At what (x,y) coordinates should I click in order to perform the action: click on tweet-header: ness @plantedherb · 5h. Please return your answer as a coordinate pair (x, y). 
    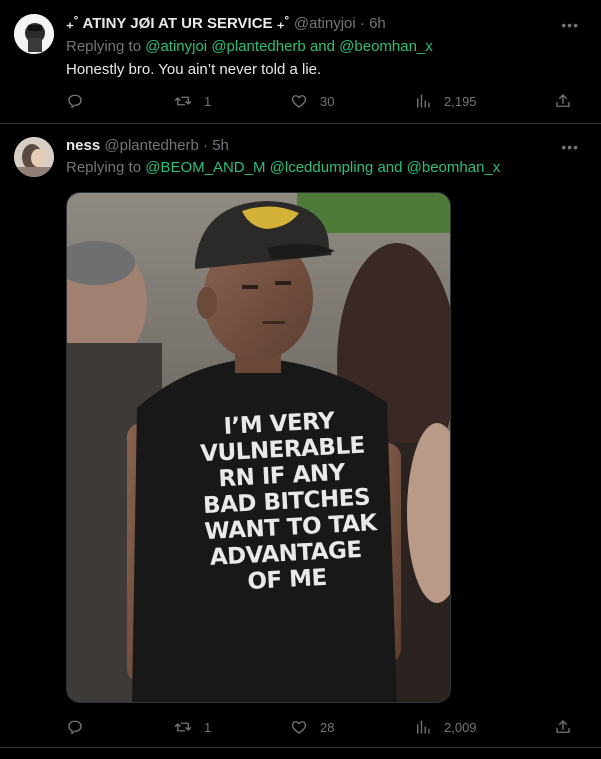
    Looking at the image, I should click on (308, 146).